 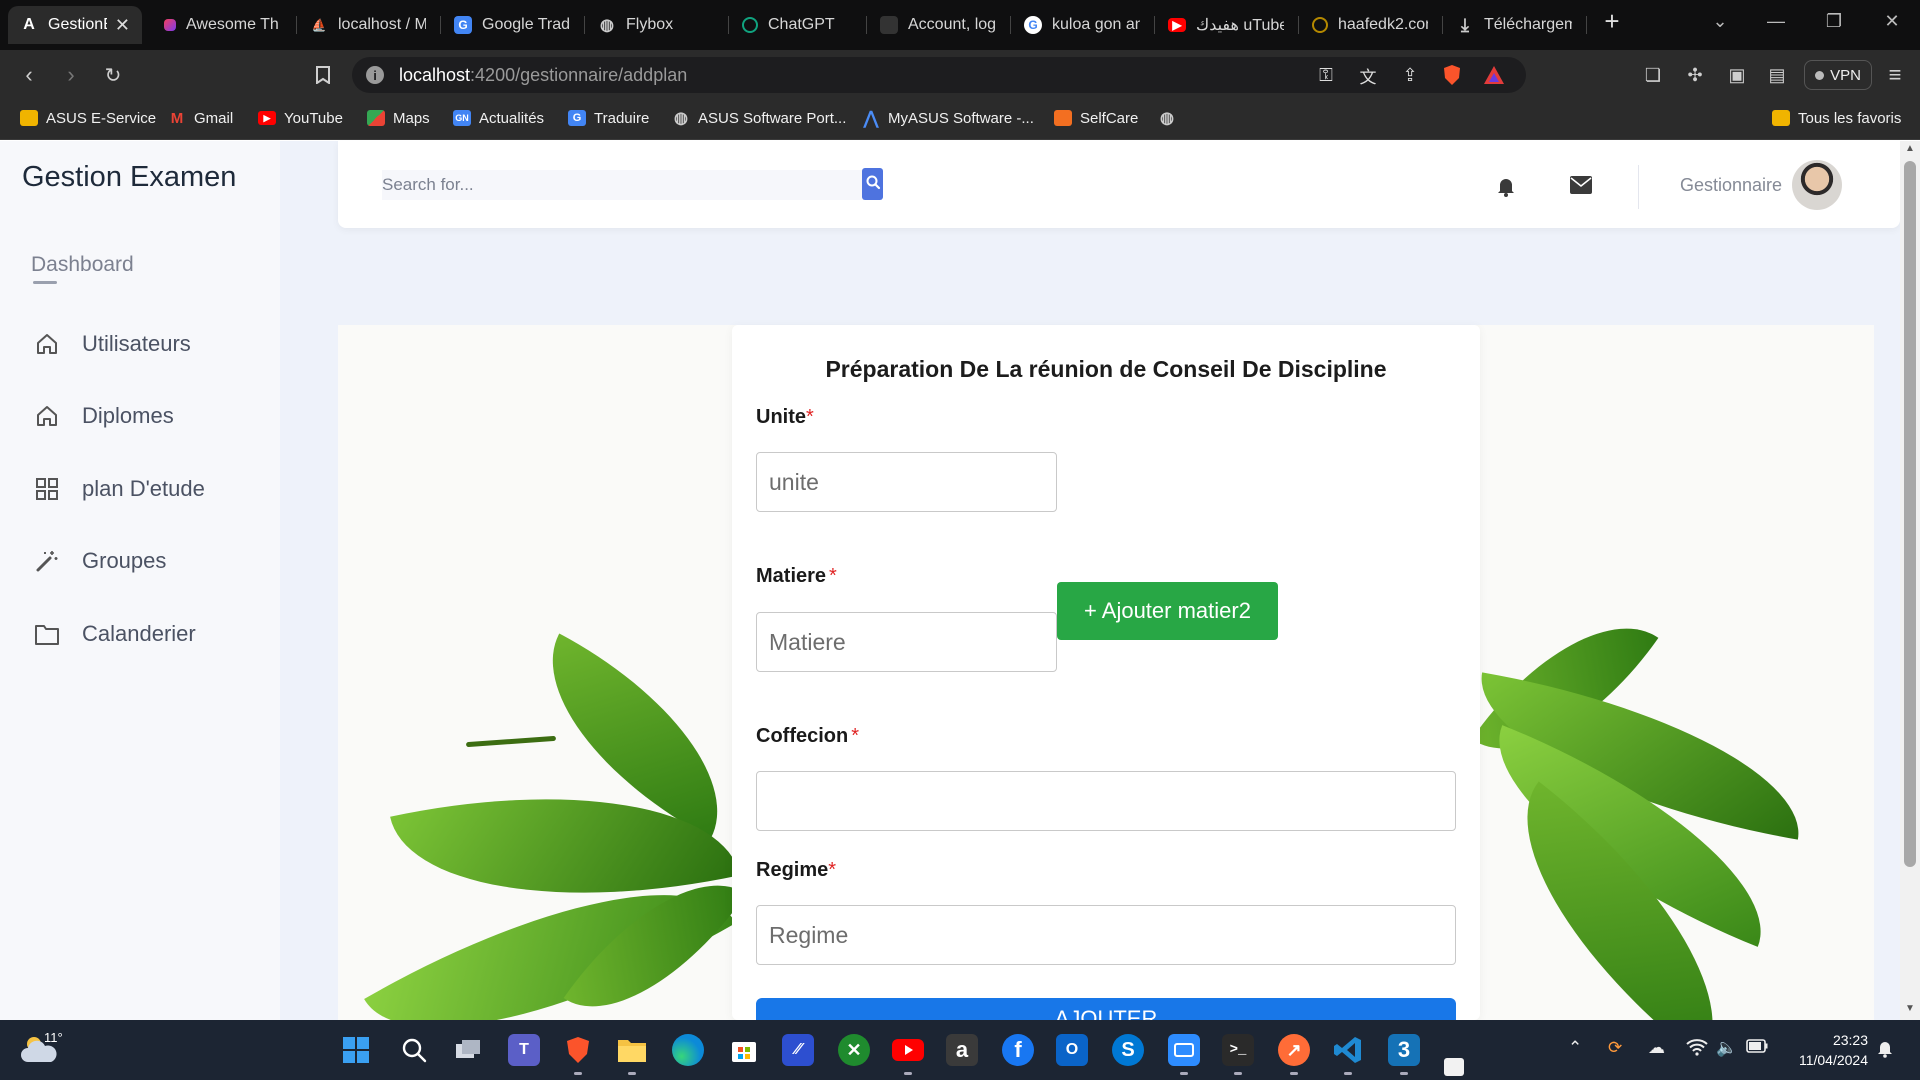 What do you see at coordinates (1892, 21) in the screenshot?
I see `close-window-icon: ✕` at bounding box center [1892, 21].